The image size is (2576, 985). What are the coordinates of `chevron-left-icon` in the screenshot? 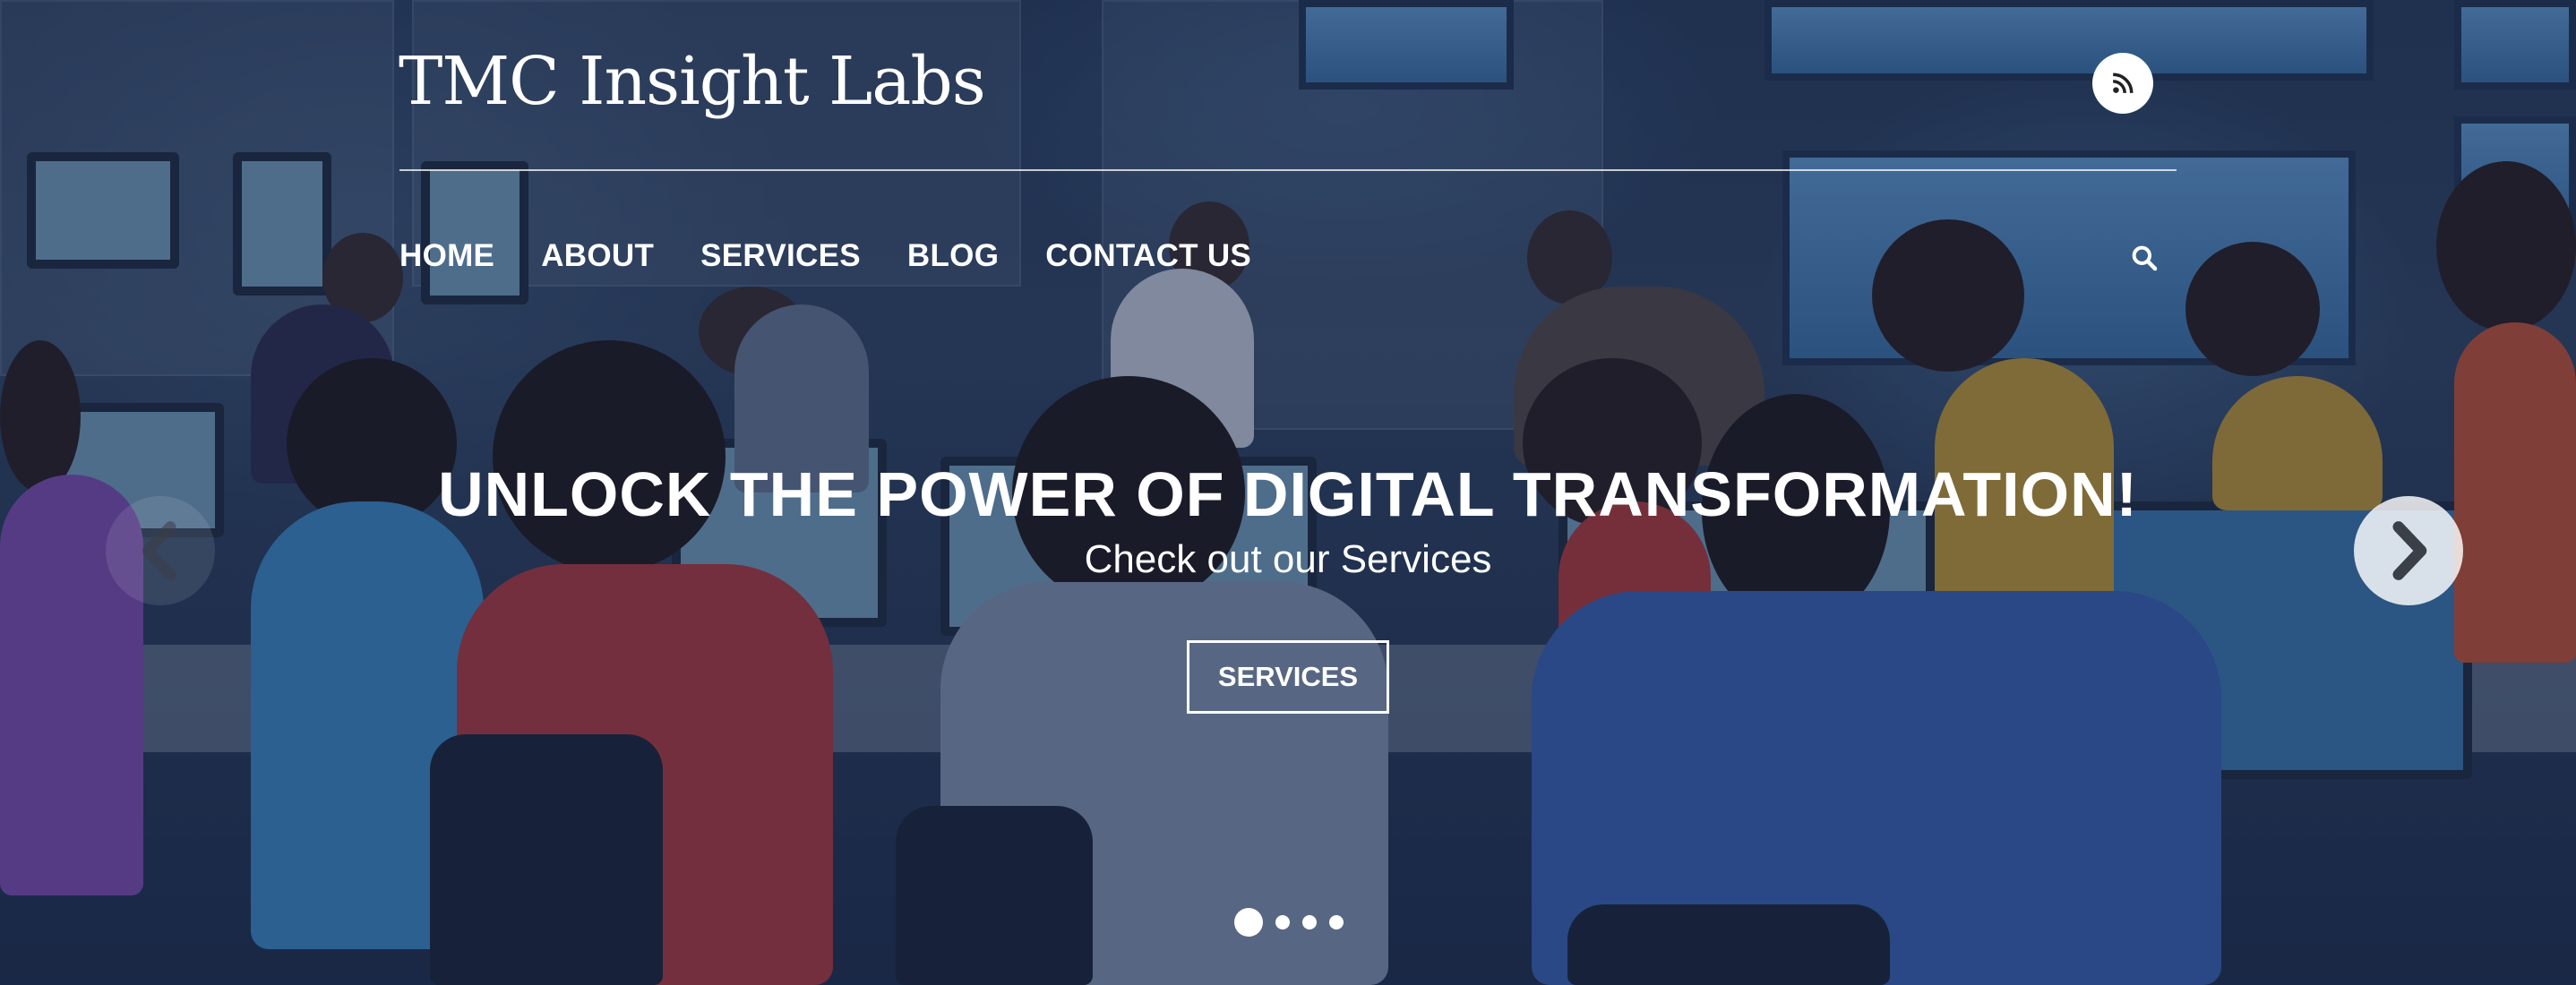 It's located at (159, 550).